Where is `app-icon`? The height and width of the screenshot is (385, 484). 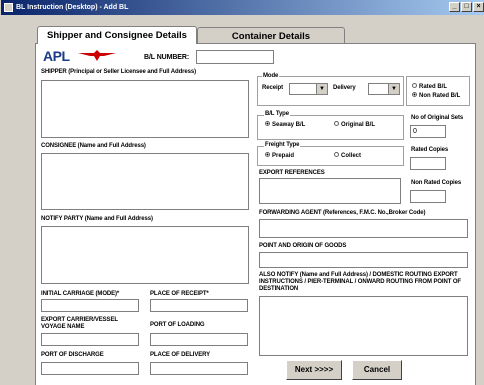 app-icon is located at coordinates (8, 7).